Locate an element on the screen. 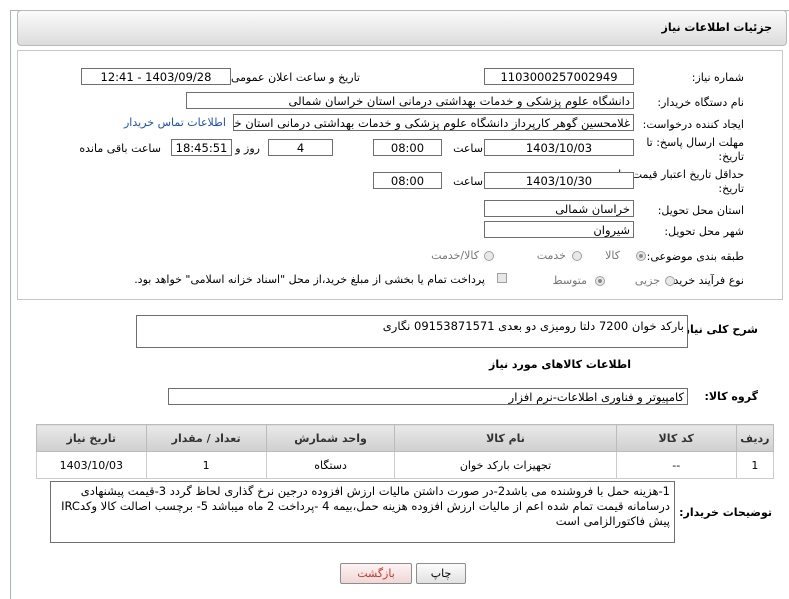  page-header: جزئیات اطلاعات نیاز is located at coordinates (402, 28).